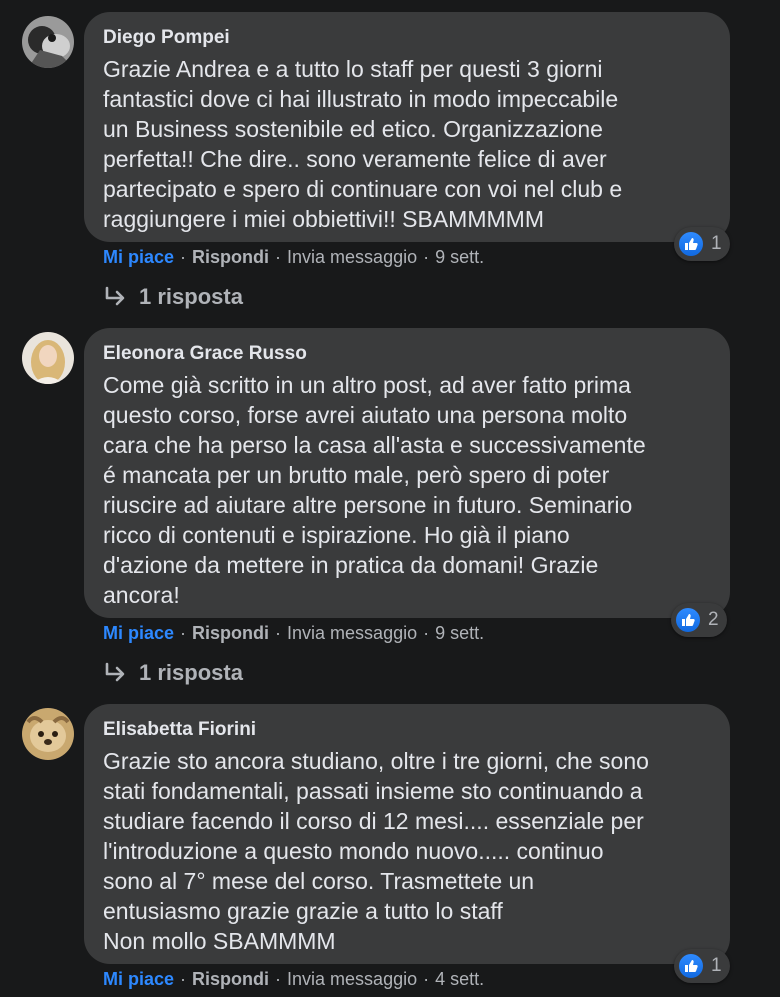 This screenshot has width=780, height=997. I want to click on reaction-badge: 2, so click(699, 620).